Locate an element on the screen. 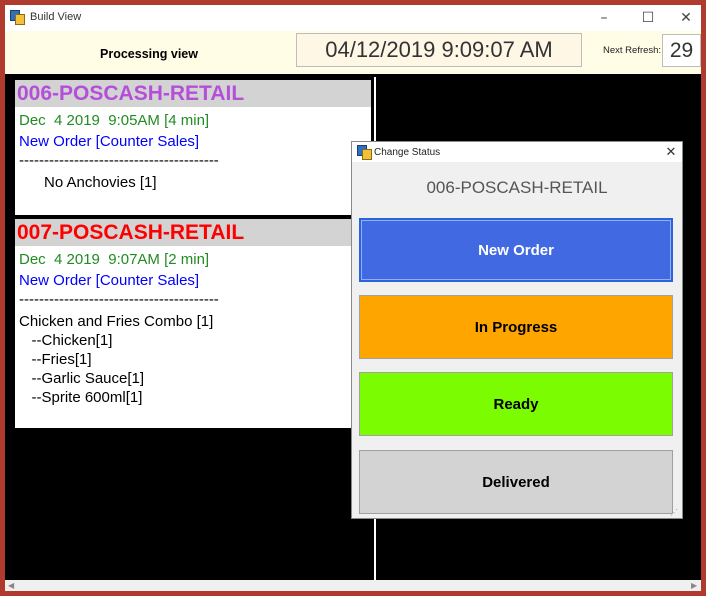  minimize-button: – is located at coordinates (604, 18).